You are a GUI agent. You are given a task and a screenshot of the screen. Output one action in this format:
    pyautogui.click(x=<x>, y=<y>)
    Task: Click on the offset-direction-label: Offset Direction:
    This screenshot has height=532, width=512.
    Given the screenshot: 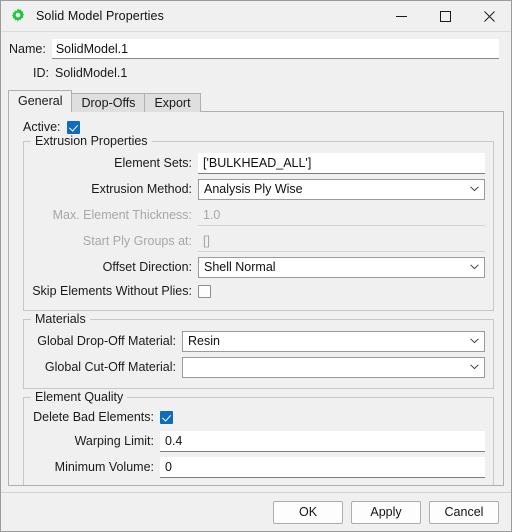 What is the action you would take?
    pyautogui.click(x=147, y=267)
    